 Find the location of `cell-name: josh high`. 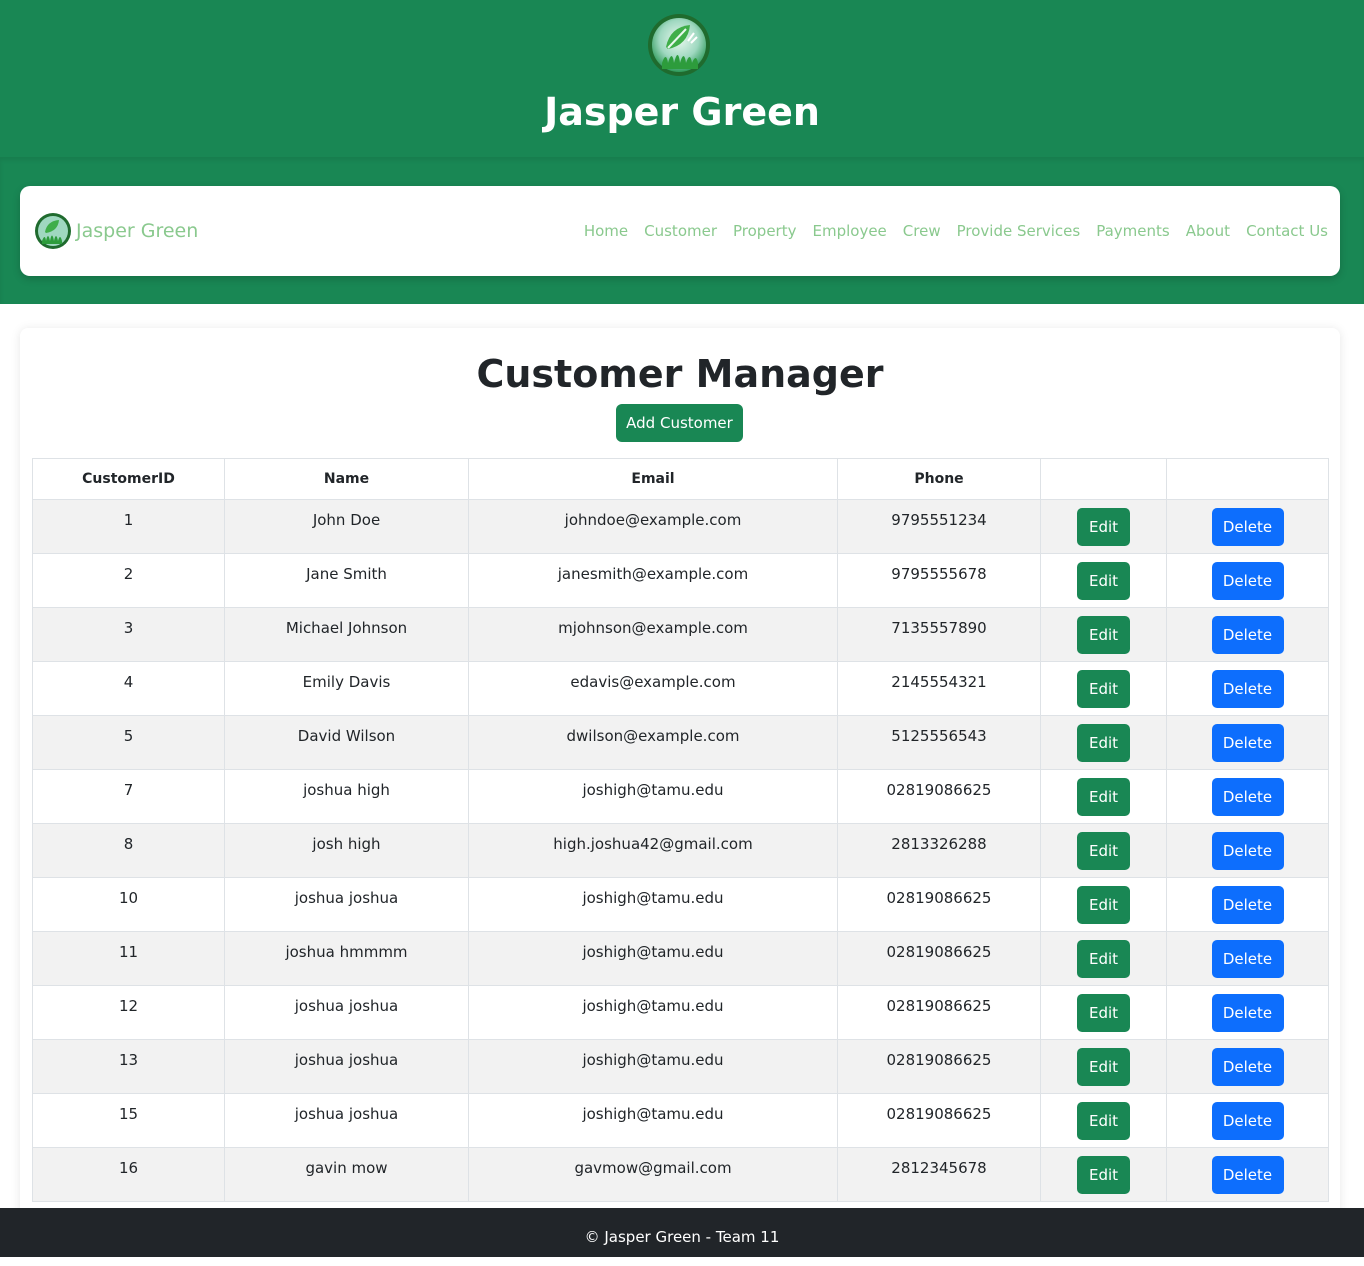

cell-name: josh high is located at coordinates (346, 850).